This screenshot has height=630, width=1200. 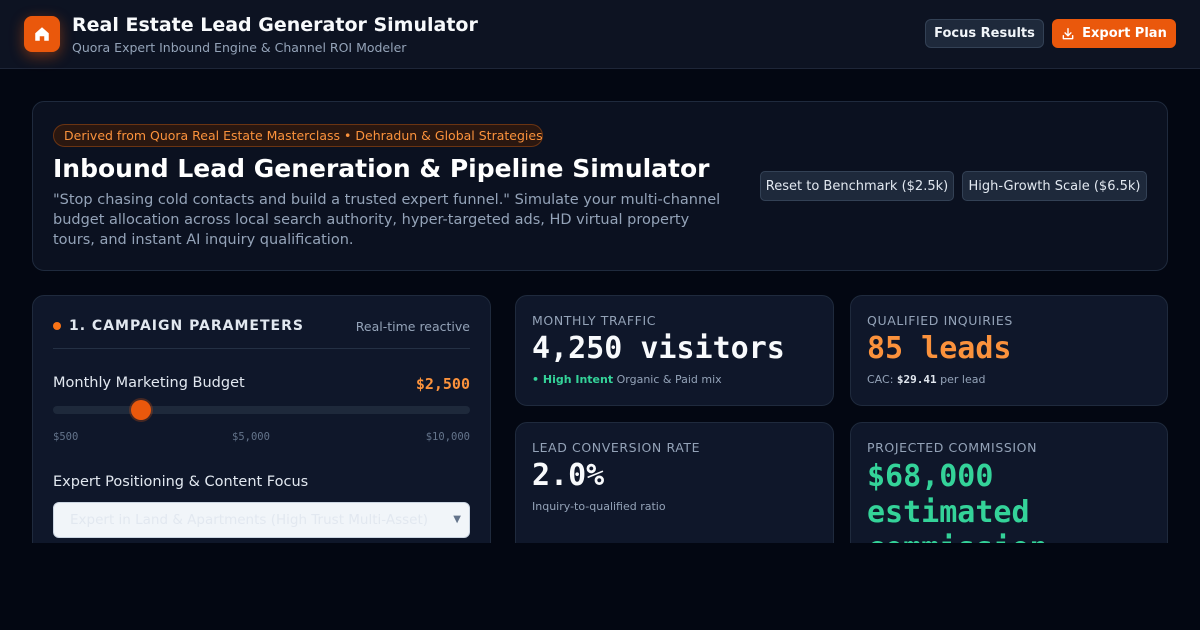 What do you see at coordinates (568, 475) in the screenshot?
I see `conversion-value: 2.0%` at bounding box center [568, 475].